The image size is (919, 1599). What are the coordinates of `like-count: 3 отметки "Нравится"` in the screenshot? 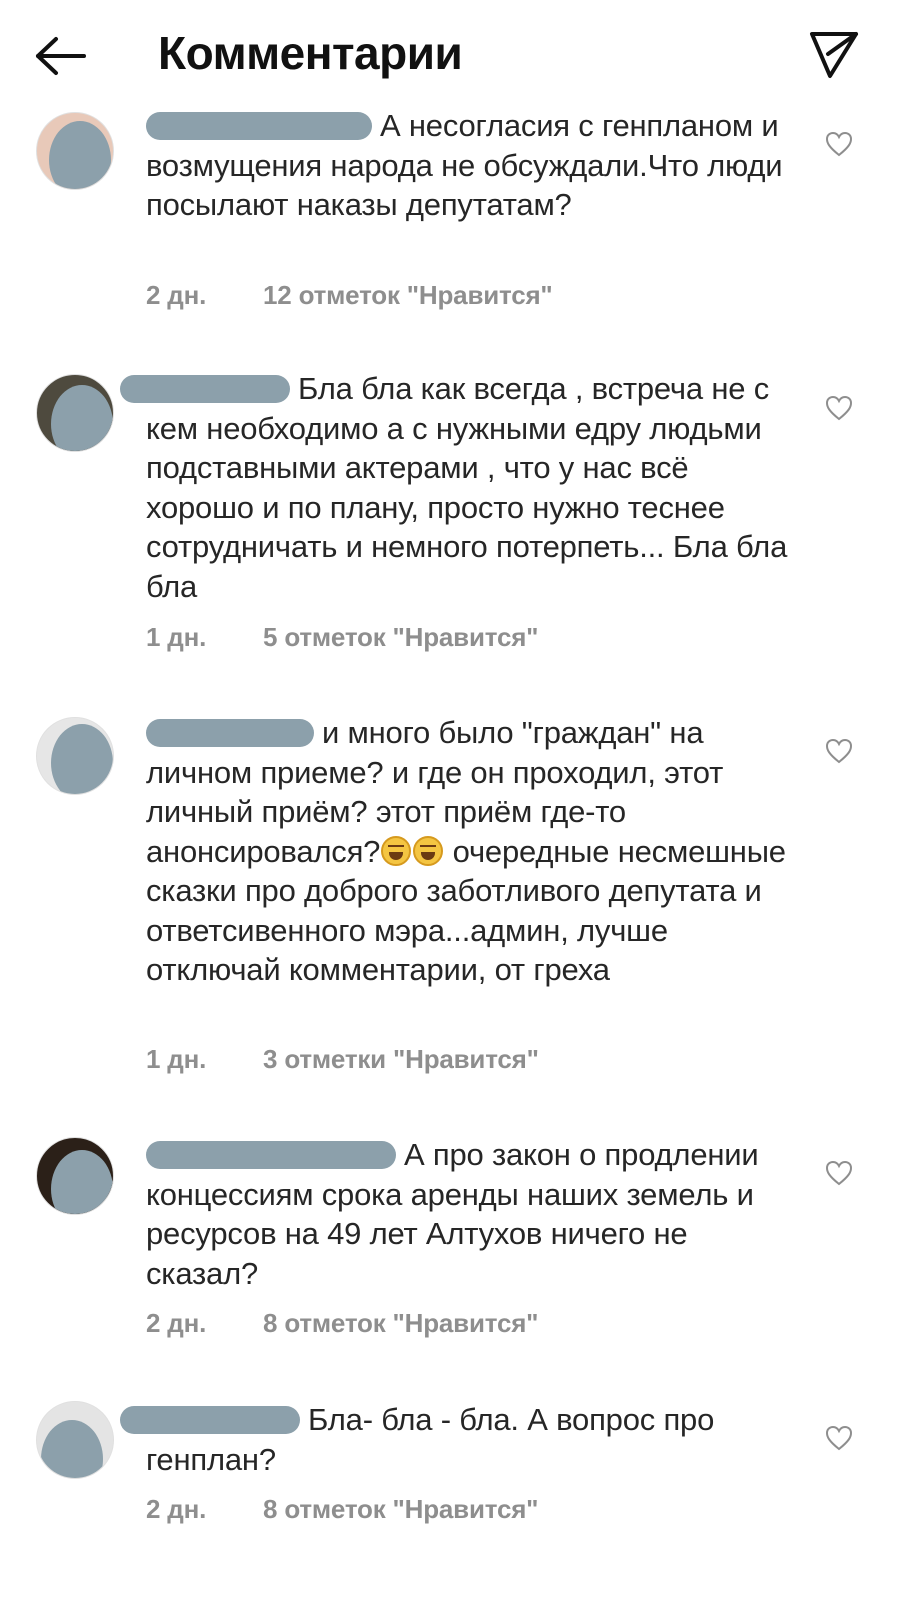 It's located at (401, 1059).